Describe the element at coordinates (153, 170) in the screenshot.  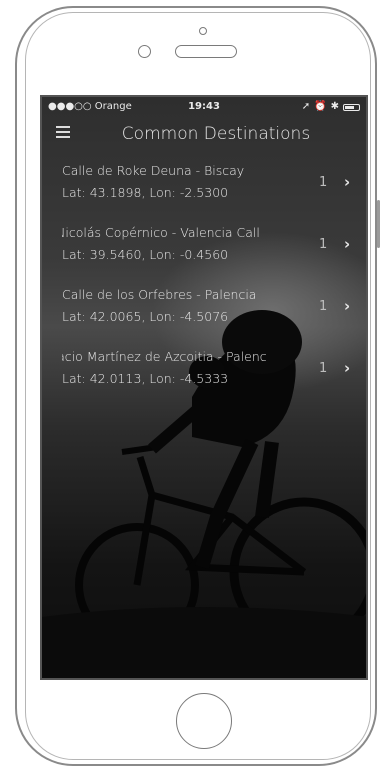
I see `destination-title: Calle de Roke Deuna - Biscay` at that location.